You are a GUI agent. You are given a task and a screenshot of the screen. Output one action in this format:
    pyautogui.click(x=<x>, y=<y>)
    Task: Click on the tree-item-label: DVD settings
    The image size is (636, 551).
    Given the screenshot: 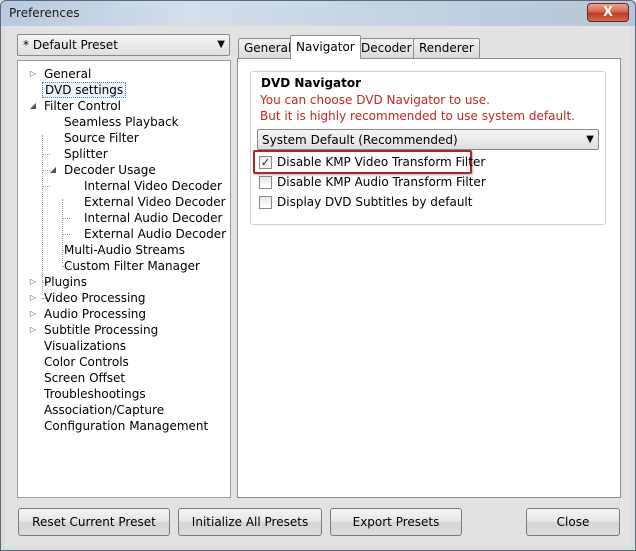 What is the action you would take?
    pyautogui.click(x=84, y=90)
    